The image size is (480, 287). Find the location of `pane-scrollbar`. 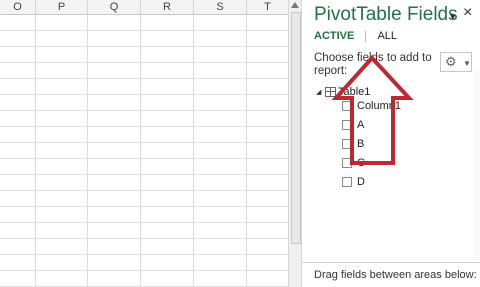

pane-scrollbar is located at coordinates (477, 165).